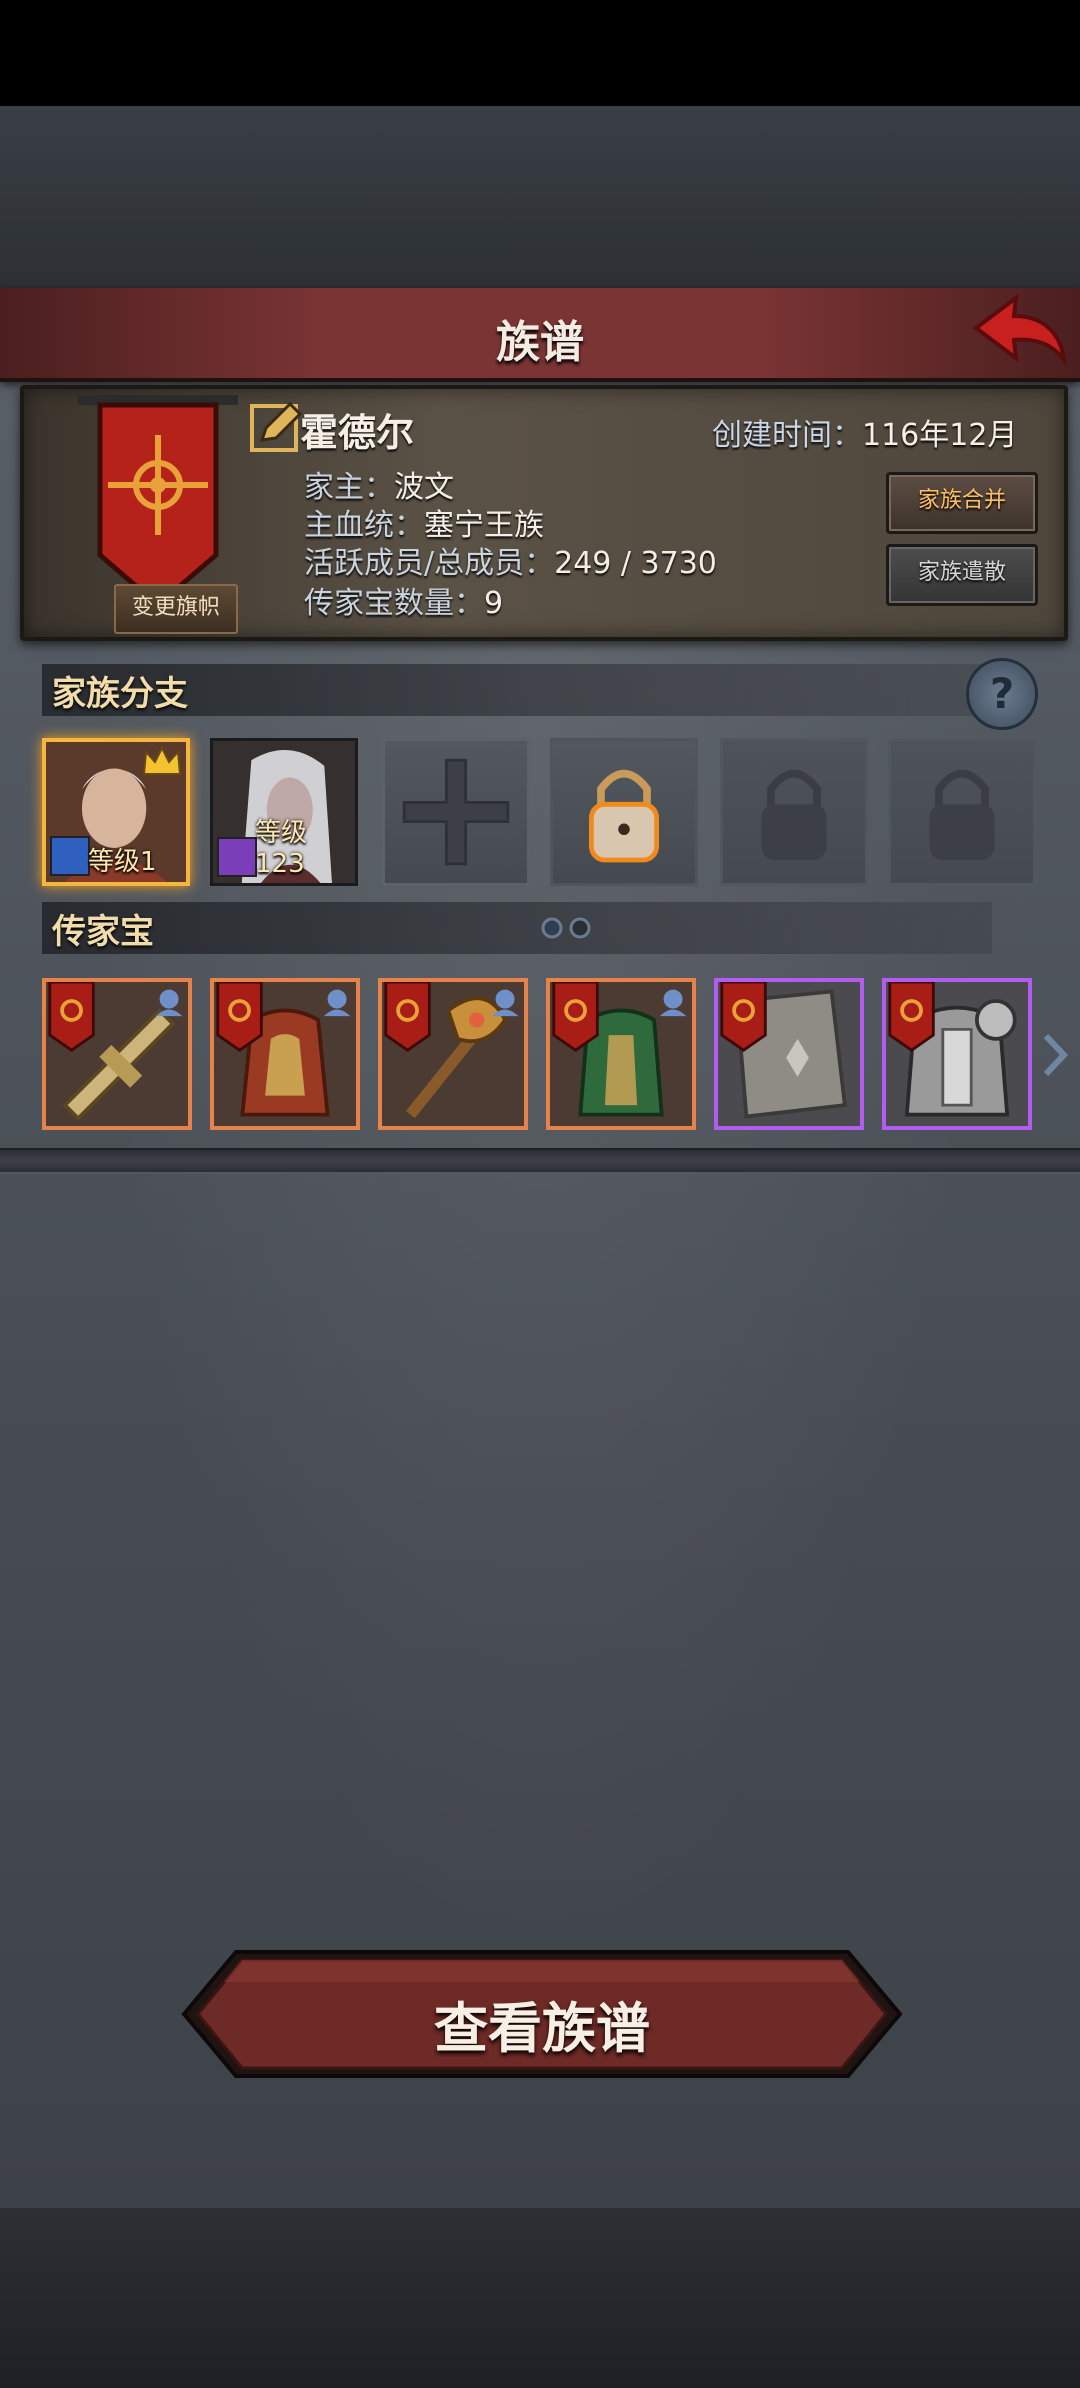 The height and width of the screenshot is (2388, 1080). Describe the element at coordinates (540, 197) in the screenshot. I see `top-background` at that location.